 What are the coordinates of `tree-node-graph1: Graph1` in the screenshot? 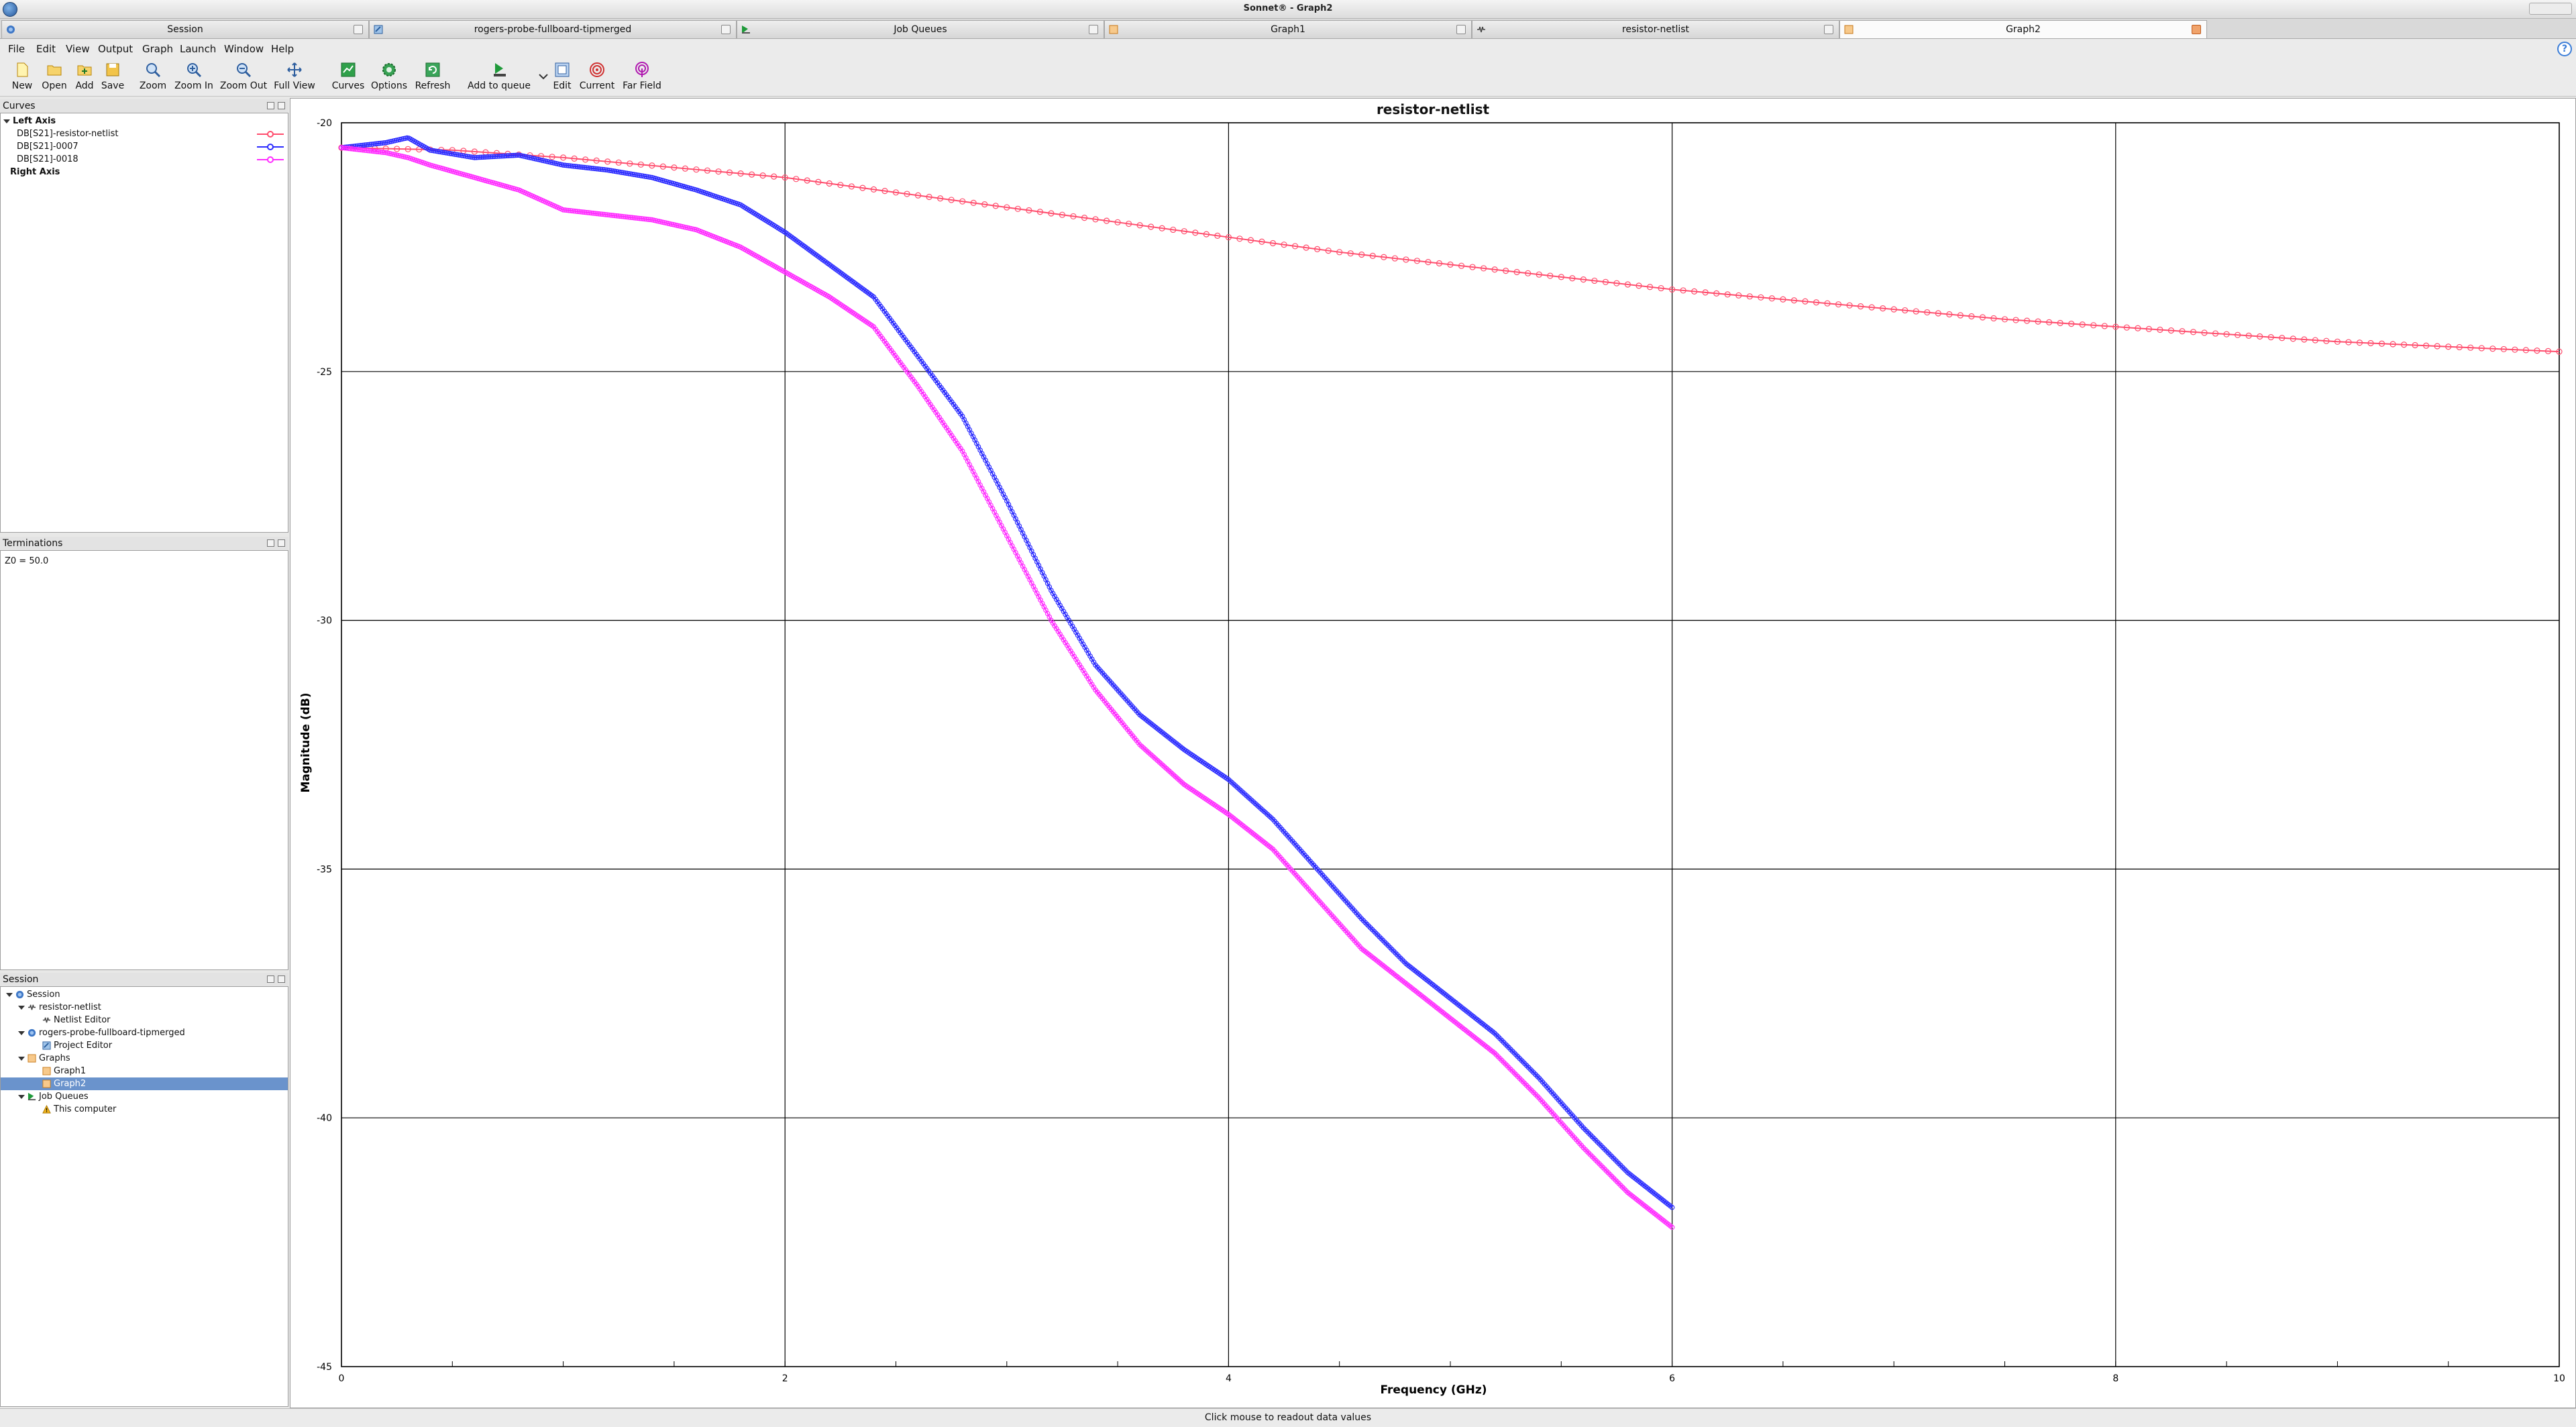 It's located at (144, 1071).